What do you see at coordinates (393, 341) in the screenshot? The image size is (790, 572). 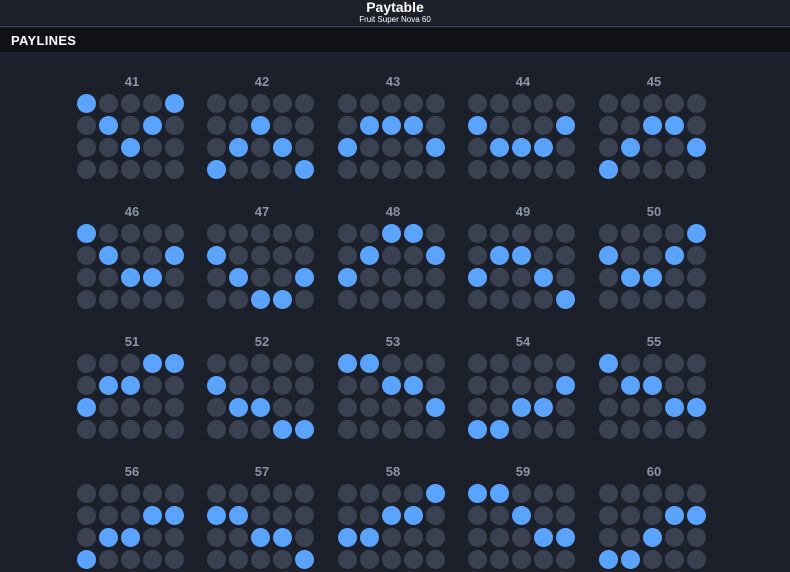 I see `payline-number: 53` at bounding box center [393, 341].